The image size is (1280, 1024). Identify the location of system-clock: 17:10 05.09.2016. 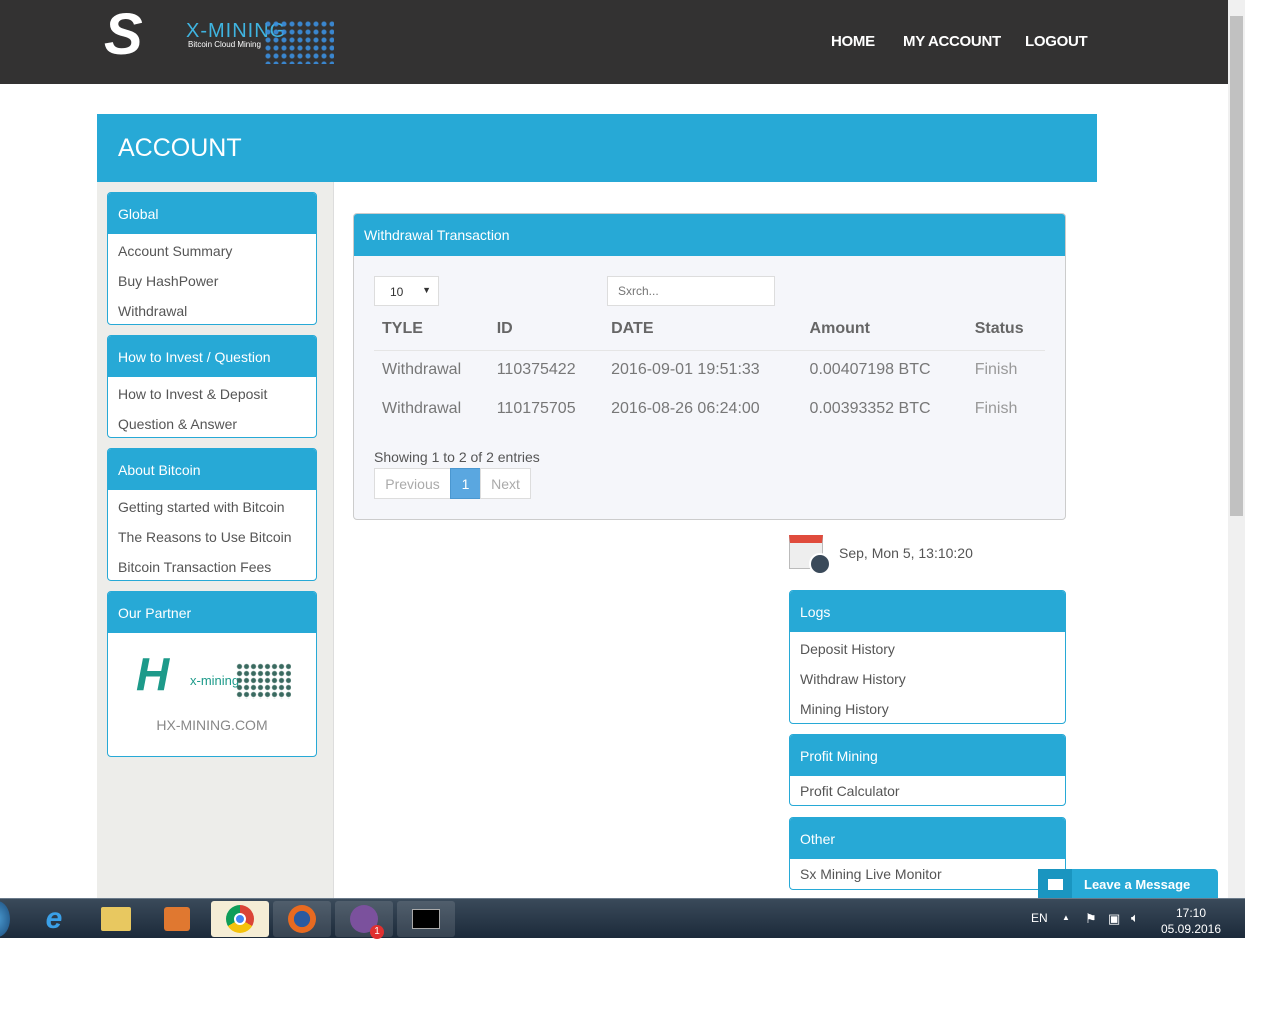
(1191, 921).